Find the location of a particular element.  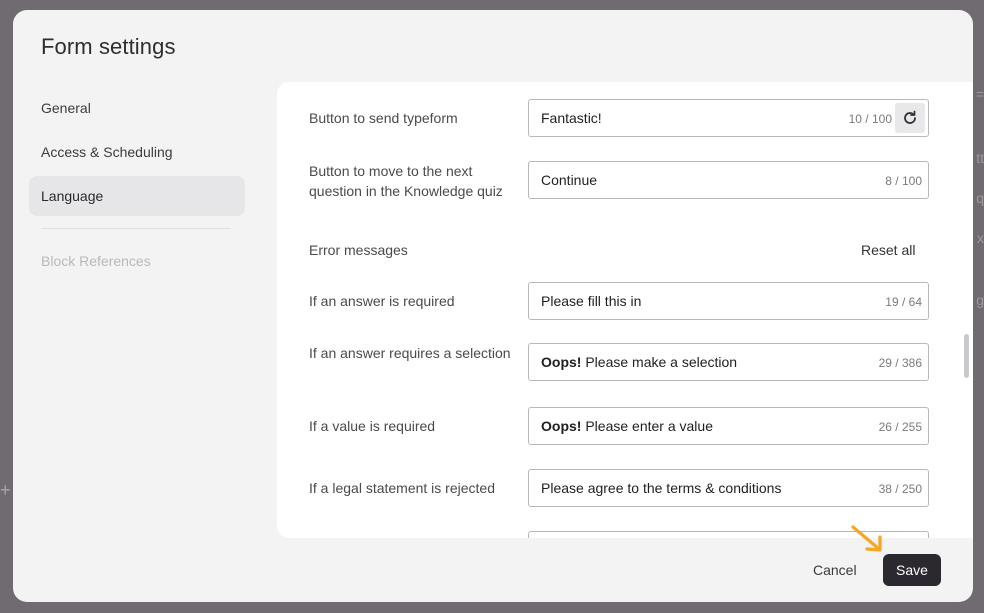

field-value: Fantastic! is located at coordinates (571, 118).